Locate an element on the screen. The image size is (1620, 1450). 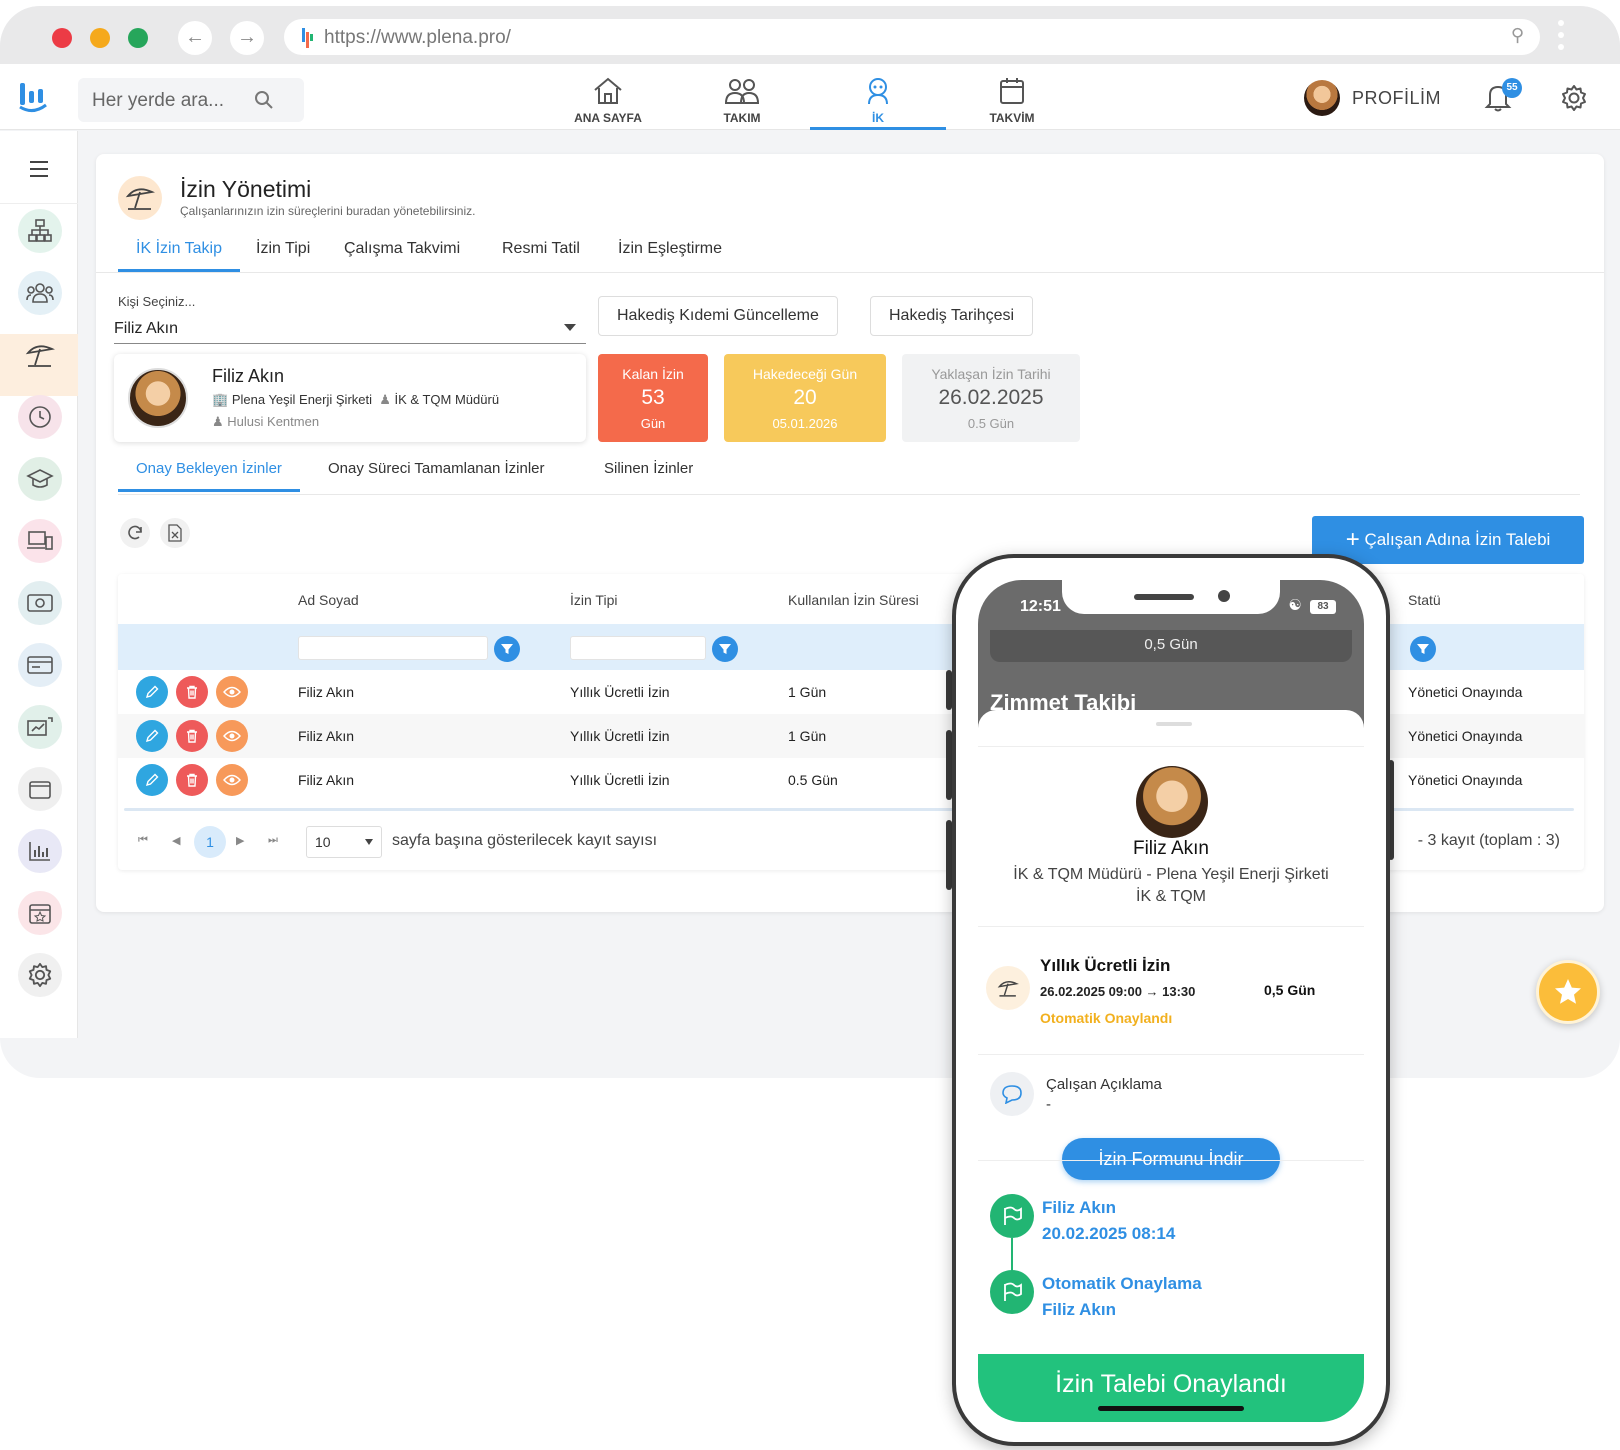
column-name-header: Ad Soyad is located at coordinates (328, 600).